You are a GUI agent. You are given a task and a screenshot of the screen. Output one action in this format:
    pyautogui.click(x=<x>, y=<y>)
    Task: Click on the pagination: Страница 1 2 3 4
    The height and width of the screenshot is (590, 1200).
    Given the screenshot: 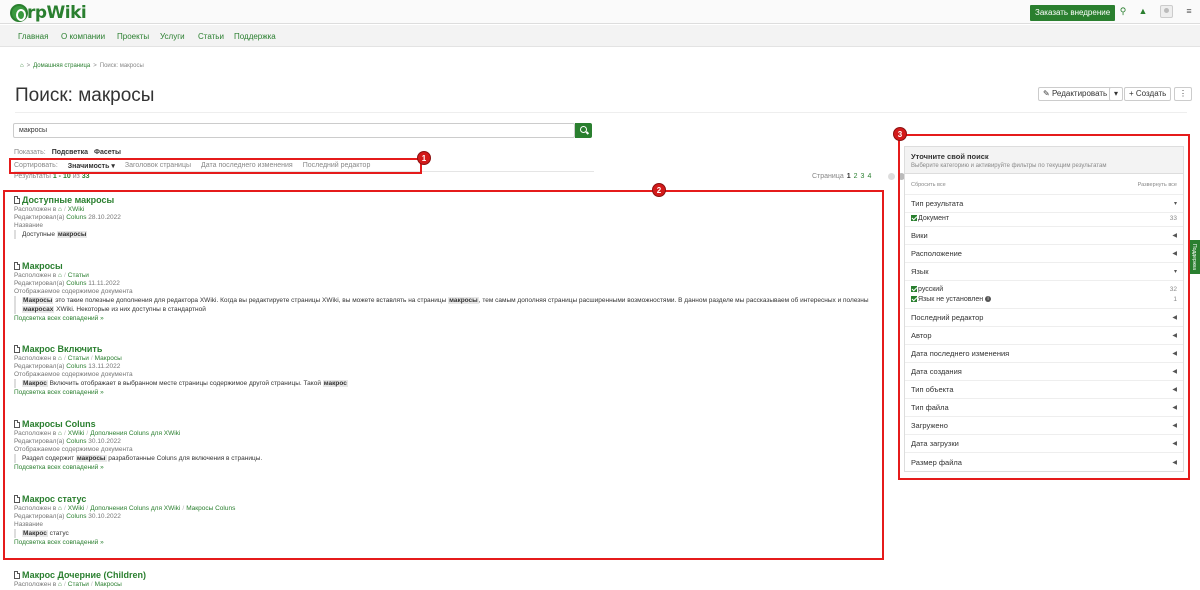 What is the action you would take?
    pyautogui.click(x=859, y=176)
    